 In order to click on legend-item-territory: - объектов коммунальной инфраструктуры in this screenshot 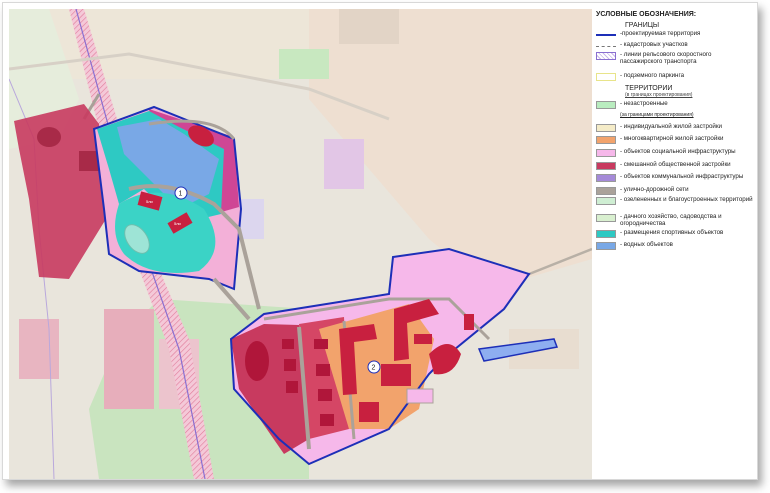, I will do `click(675, 177)`.